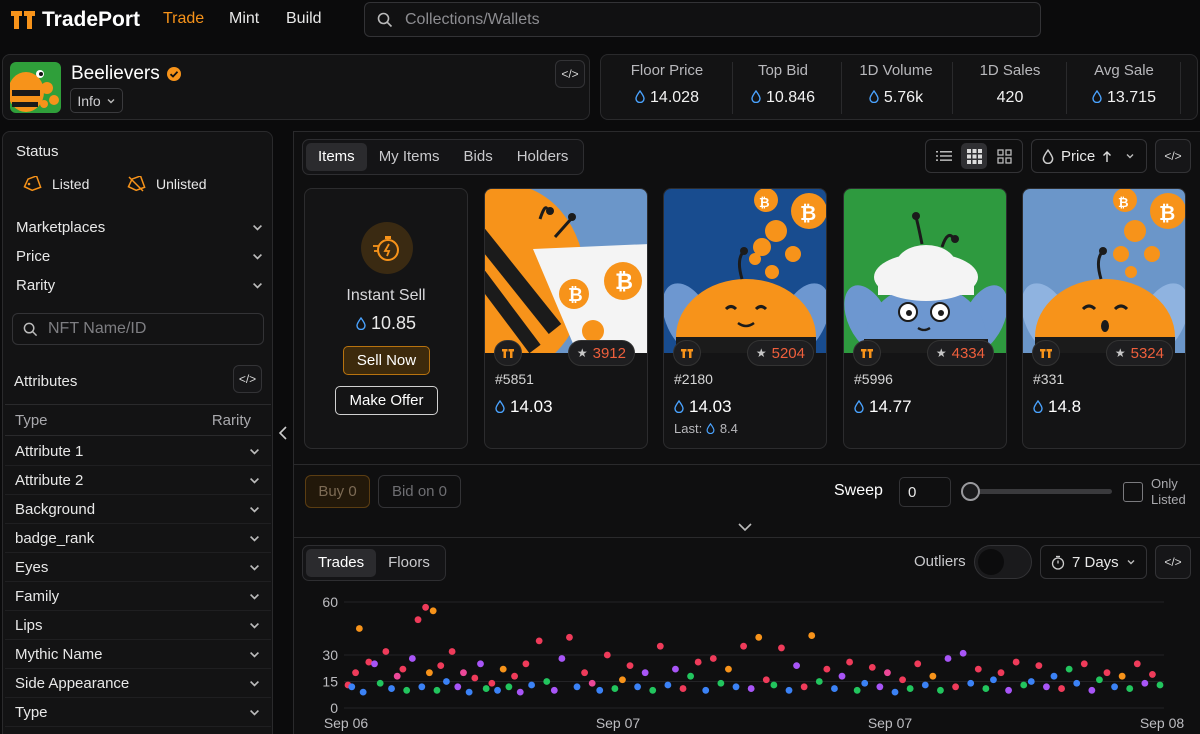 The width and height of the screenshot is (1200, 734). I want to click on nft-card: ₿ ₿ ★ 5324 #331 14.8, so click(1104, 318).